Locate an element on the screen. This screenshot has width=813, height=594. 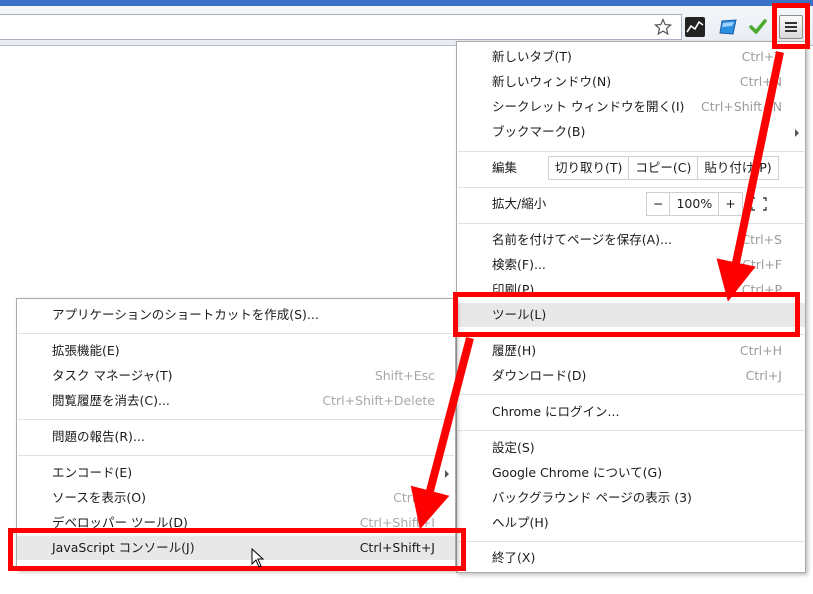
blue-extension-icon is located at coordinates (728, 27).